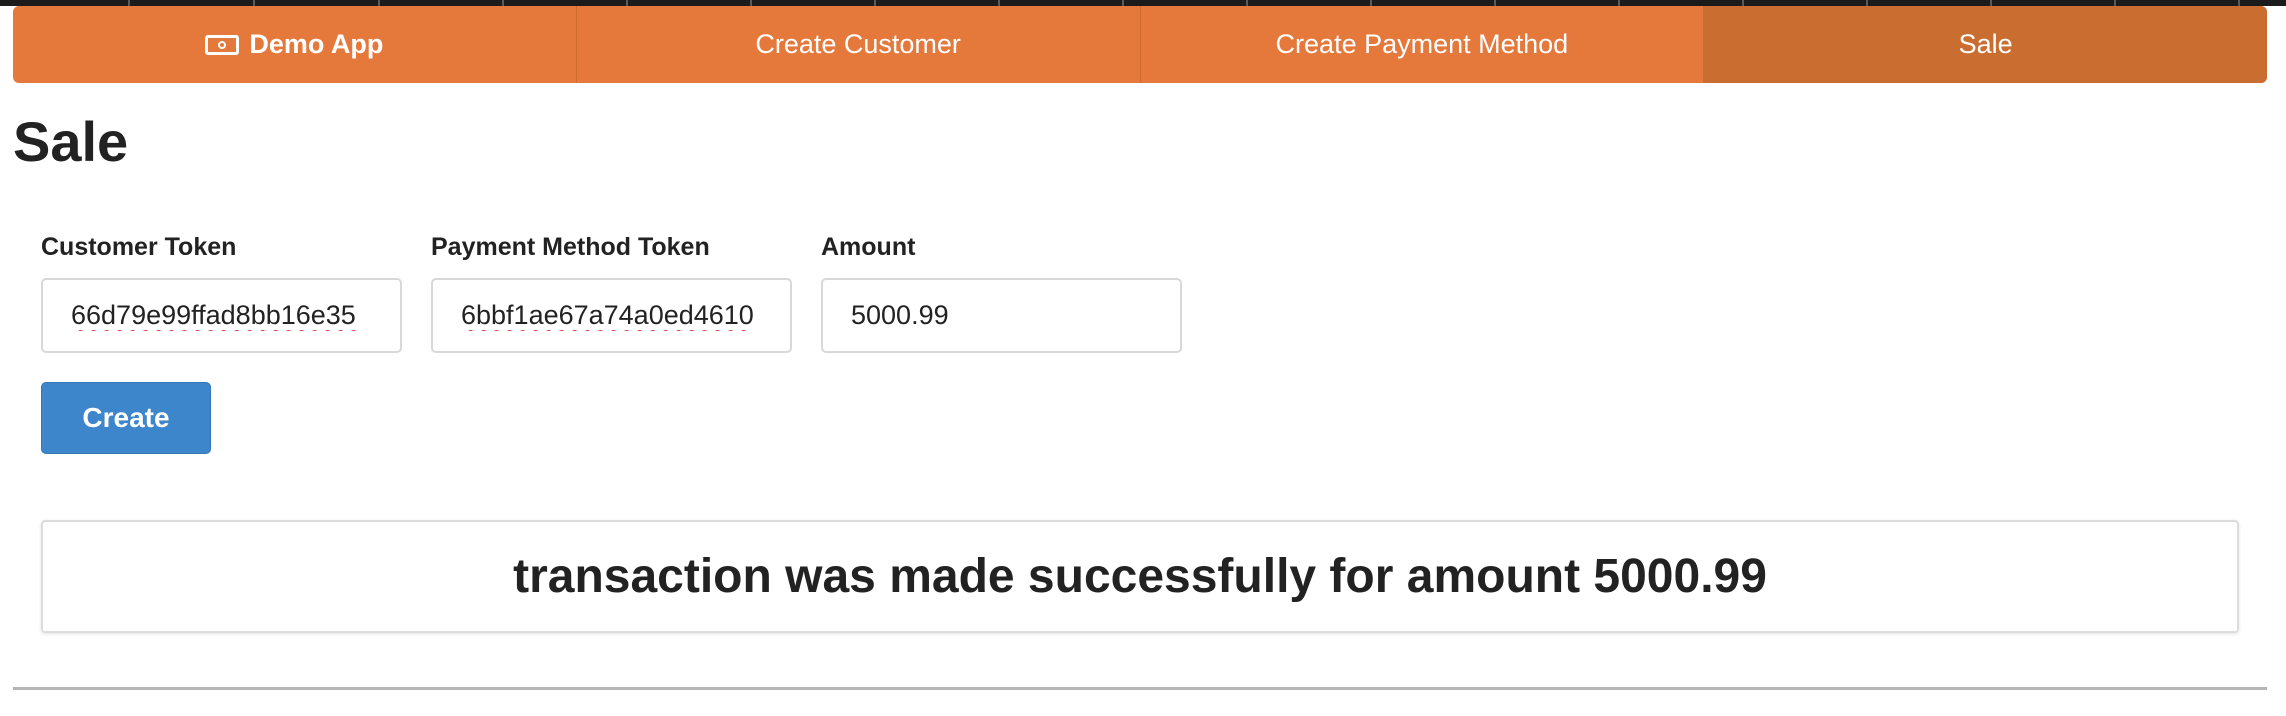  I want to click on payment-method-token-label: Payment Method Token, so click(570, 247).